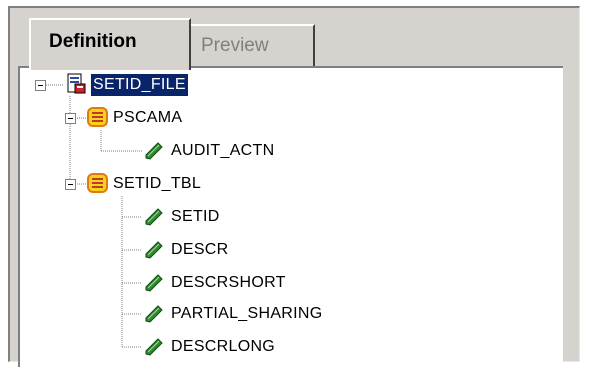 This screenshot has height=369, width=589. I want to click on tree-node-root-label: SETID_FILE, so click(139, 85).